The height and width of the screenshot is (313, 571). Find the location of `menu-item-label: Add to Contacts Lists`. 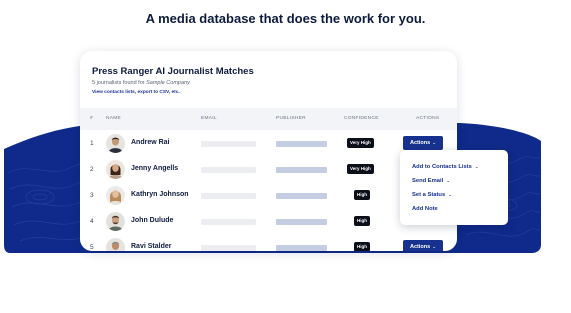

menu-item-label: Add to Contacts Lists is located at coordinates (442, 167).